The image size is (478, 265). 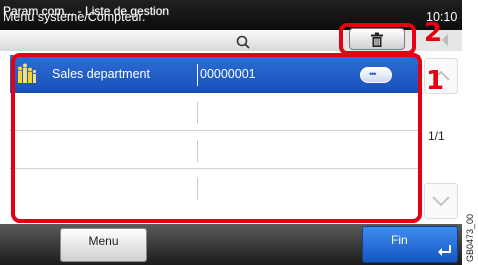 What do you see at coordinates (103, 245) in the screenshot?
I see `menu-button: Menu` at bounding box center [103, 245].